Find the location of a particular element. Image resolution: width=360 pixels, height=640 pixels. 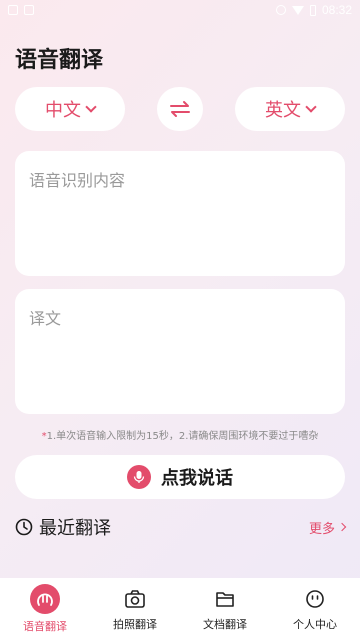

tip-text: 1.单次语音输入限制为15秒，2.请确保周围环境不要过于嘈杂 is located at coordinates (182, 436).